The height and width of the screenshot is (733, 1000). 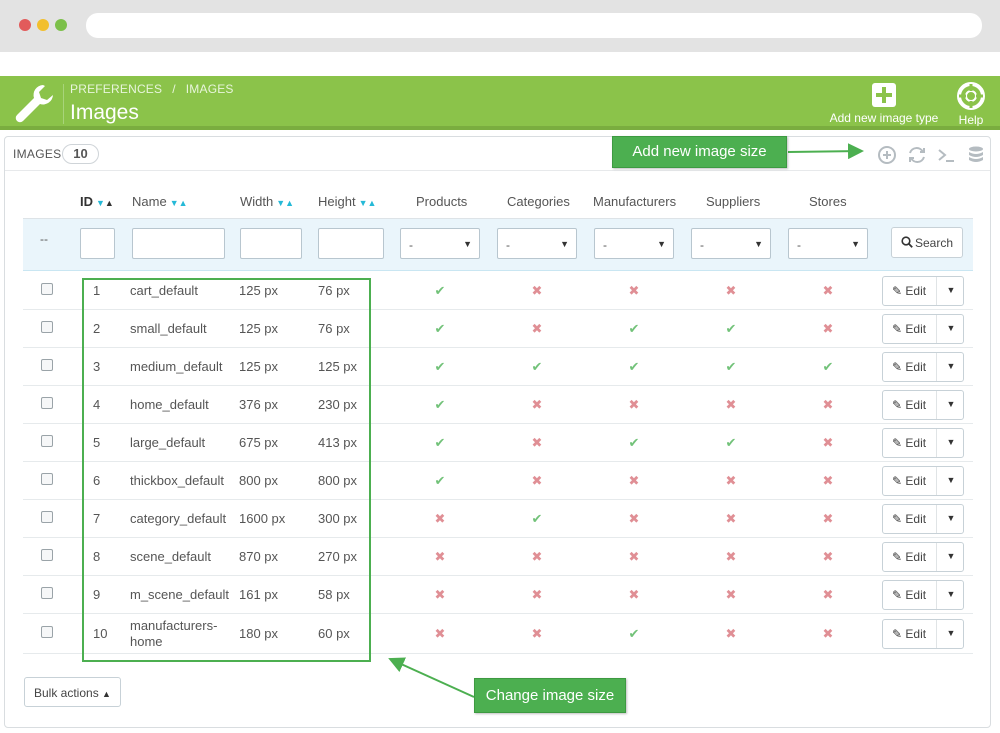 What do you see at coordinates (116, 89) in the screenshot?
I see `breadcrumb-preferences: PREFERENCES` at bounding box center [116, 89].